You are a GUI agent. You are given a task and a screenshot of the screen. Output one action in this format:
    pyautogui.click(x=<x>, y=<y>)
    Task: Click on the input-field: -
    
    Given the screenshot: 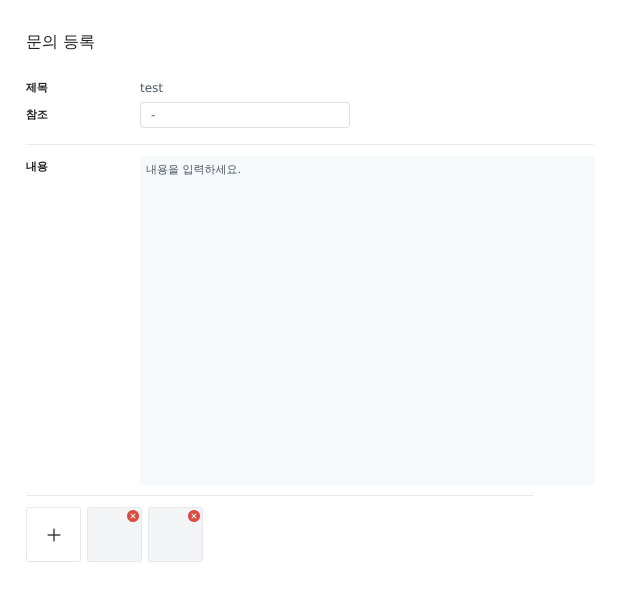 What is the action you would take?
    pyautogui.click(x=245, y=115)
    